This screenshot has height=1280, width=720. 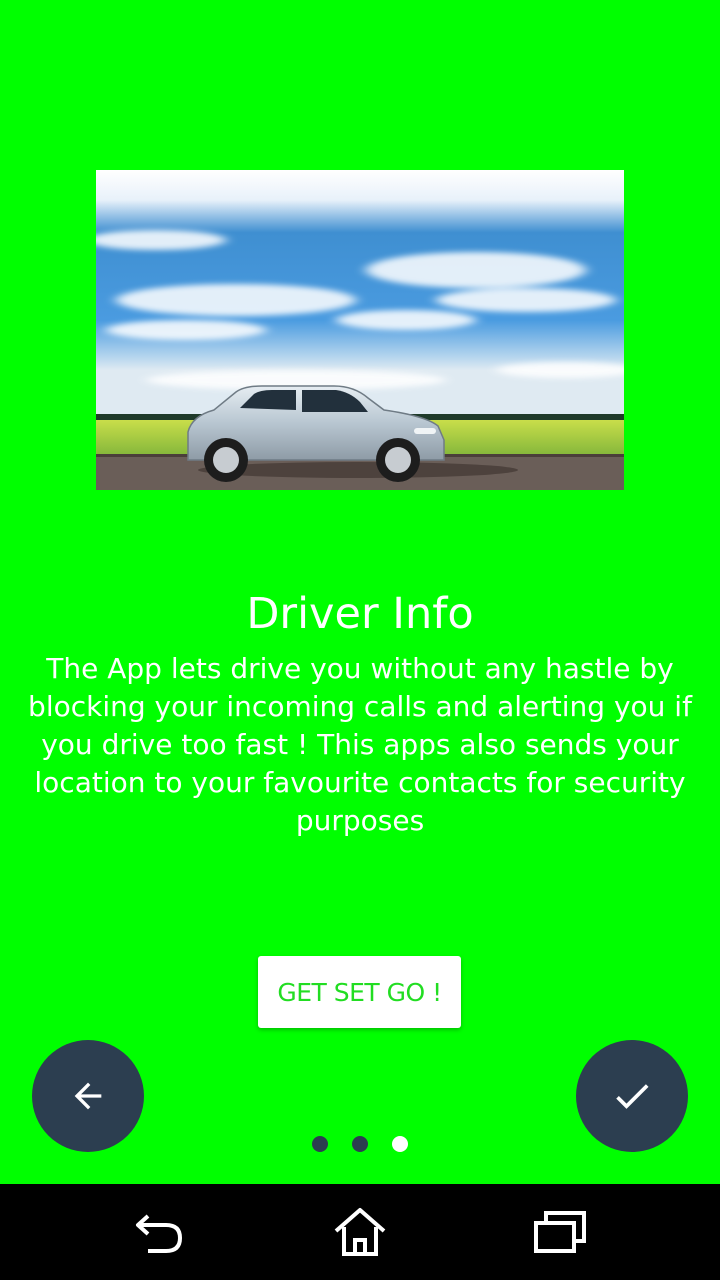 I want to click on check-icon, so click(x=632, y=1096).